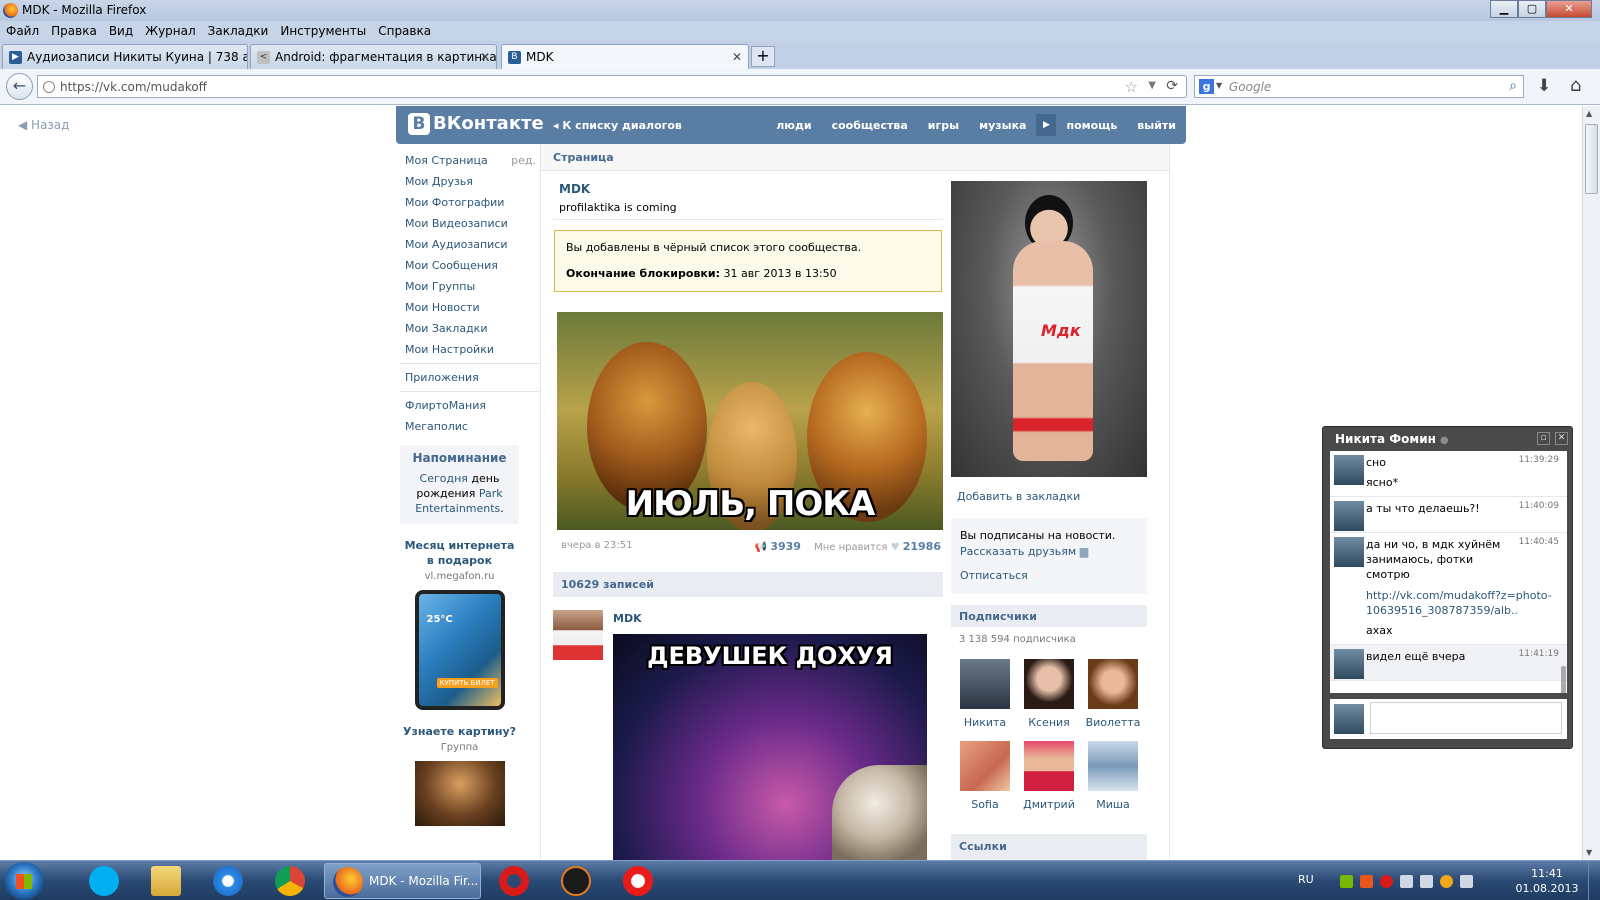 Image resolution: width=1600 pixels, height=900 pixels. Describe the element at coordinates (1002, 125) in the screenshot. I see `nav-music: музыка` at that location.